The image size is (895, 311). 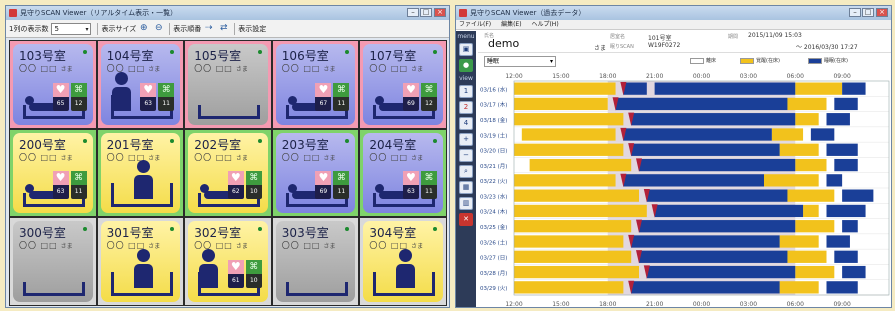 I want to click on patient-sama: さま, so click(x=600, y=48).